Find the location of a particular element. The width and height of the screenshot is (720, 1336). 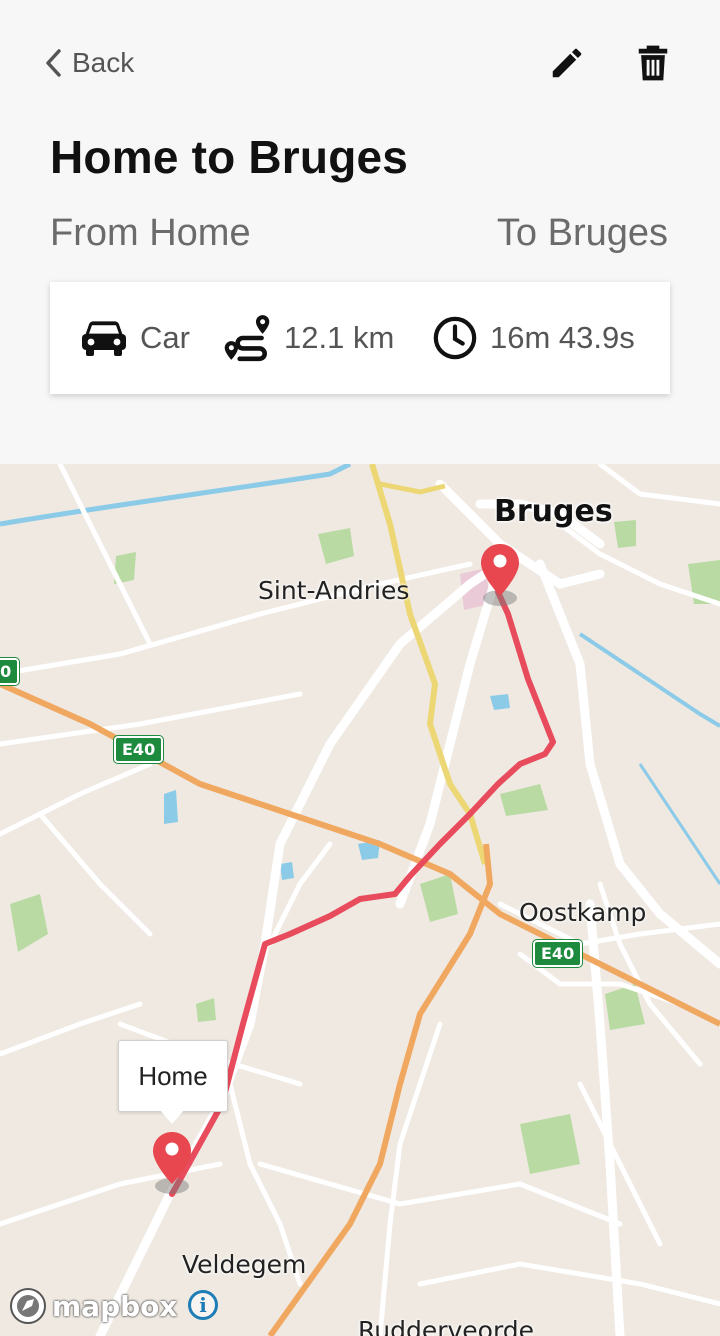

place-label-rudderveorde: Rudderveorde is located at coordinates (446, 1326).